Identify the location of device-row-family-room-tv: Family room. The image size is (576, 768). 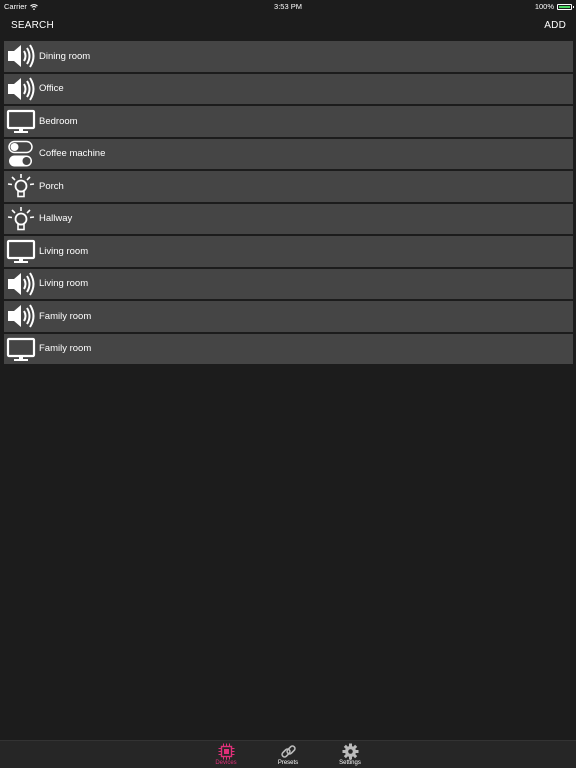
(288, 348).